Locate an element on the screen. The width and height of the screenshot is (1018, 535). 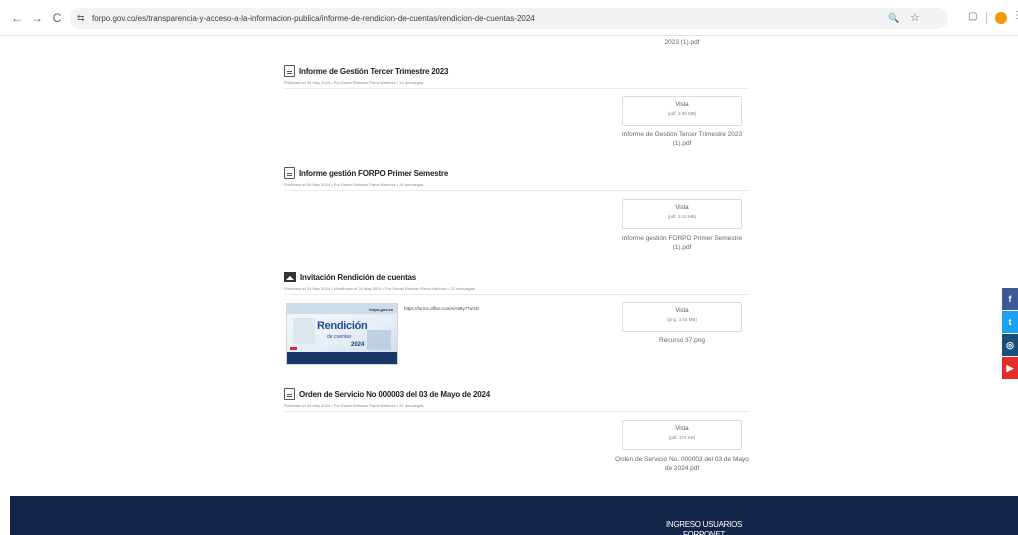
extensions-icon: ▢ is located at coordinates (972, 17).